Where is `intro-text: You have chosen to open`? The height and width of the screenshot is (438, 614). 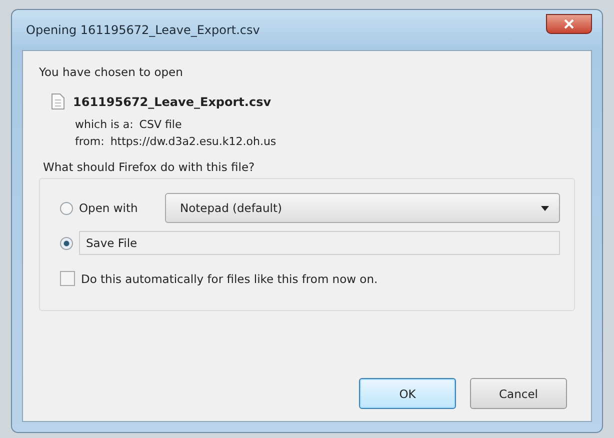 intro-text: You have chosen to open is located at coordinates (111, 72).